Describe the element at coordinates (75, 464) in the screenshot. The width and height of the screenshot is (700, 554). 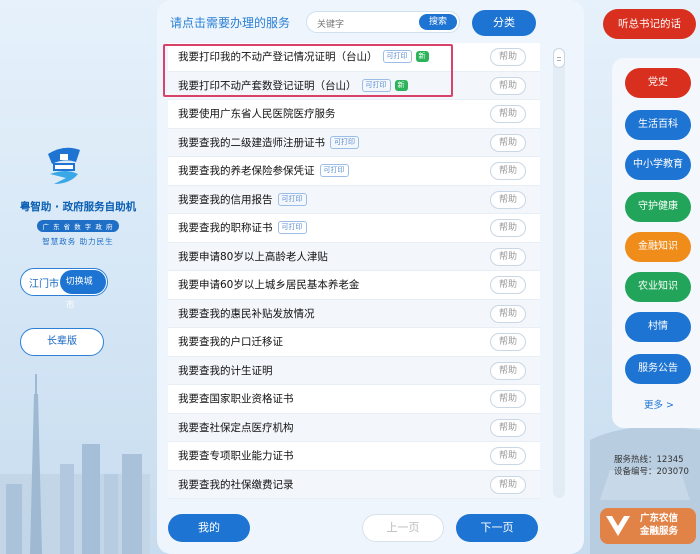
I see `city-skyline-illustration` at that location.